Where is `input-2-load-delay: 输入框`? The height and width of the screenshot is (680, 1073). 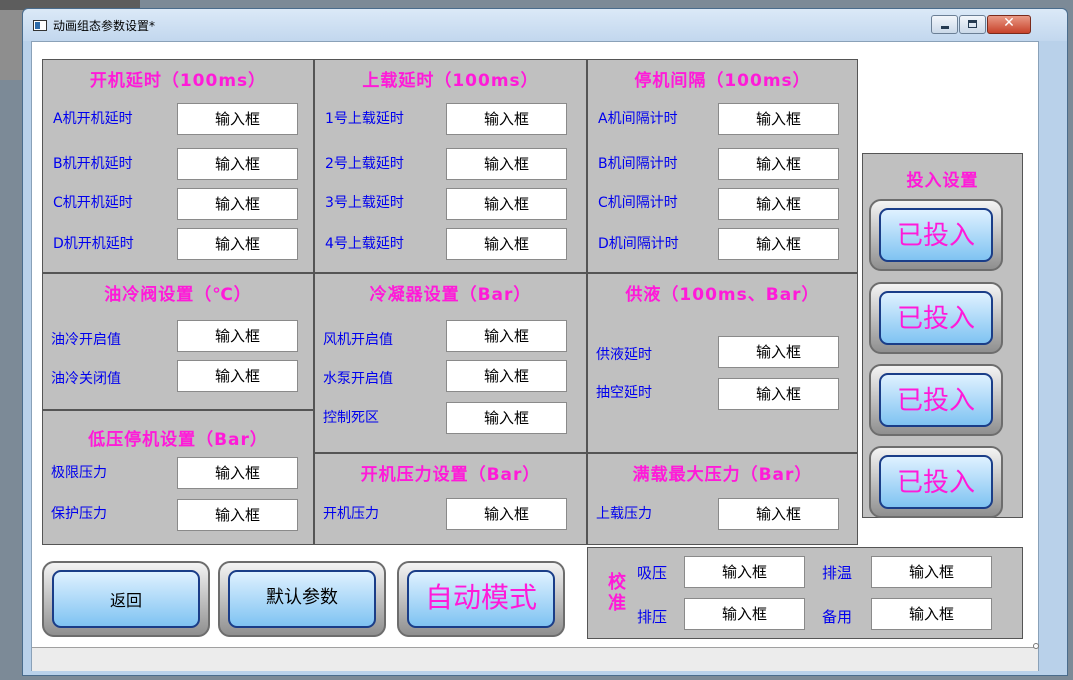
input-2-load-delay: 输入框 is located at coordinates (506, 164).